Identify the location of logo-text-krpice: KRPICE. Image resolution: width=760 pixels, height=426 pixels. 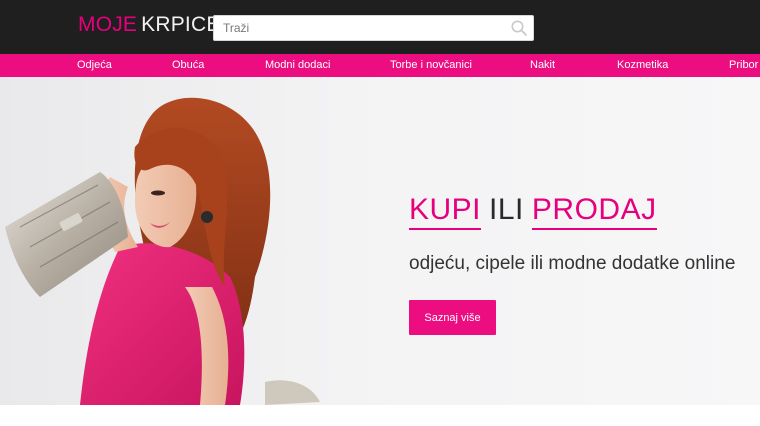
(181, 24).